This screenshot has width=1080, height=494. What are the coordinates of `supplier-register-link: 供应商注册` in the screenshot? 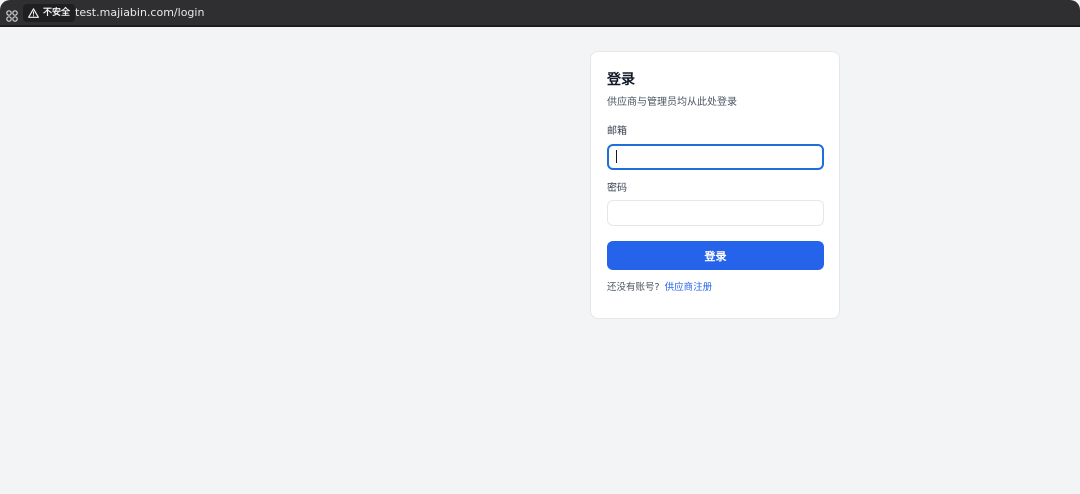 It's located at (689, 287).